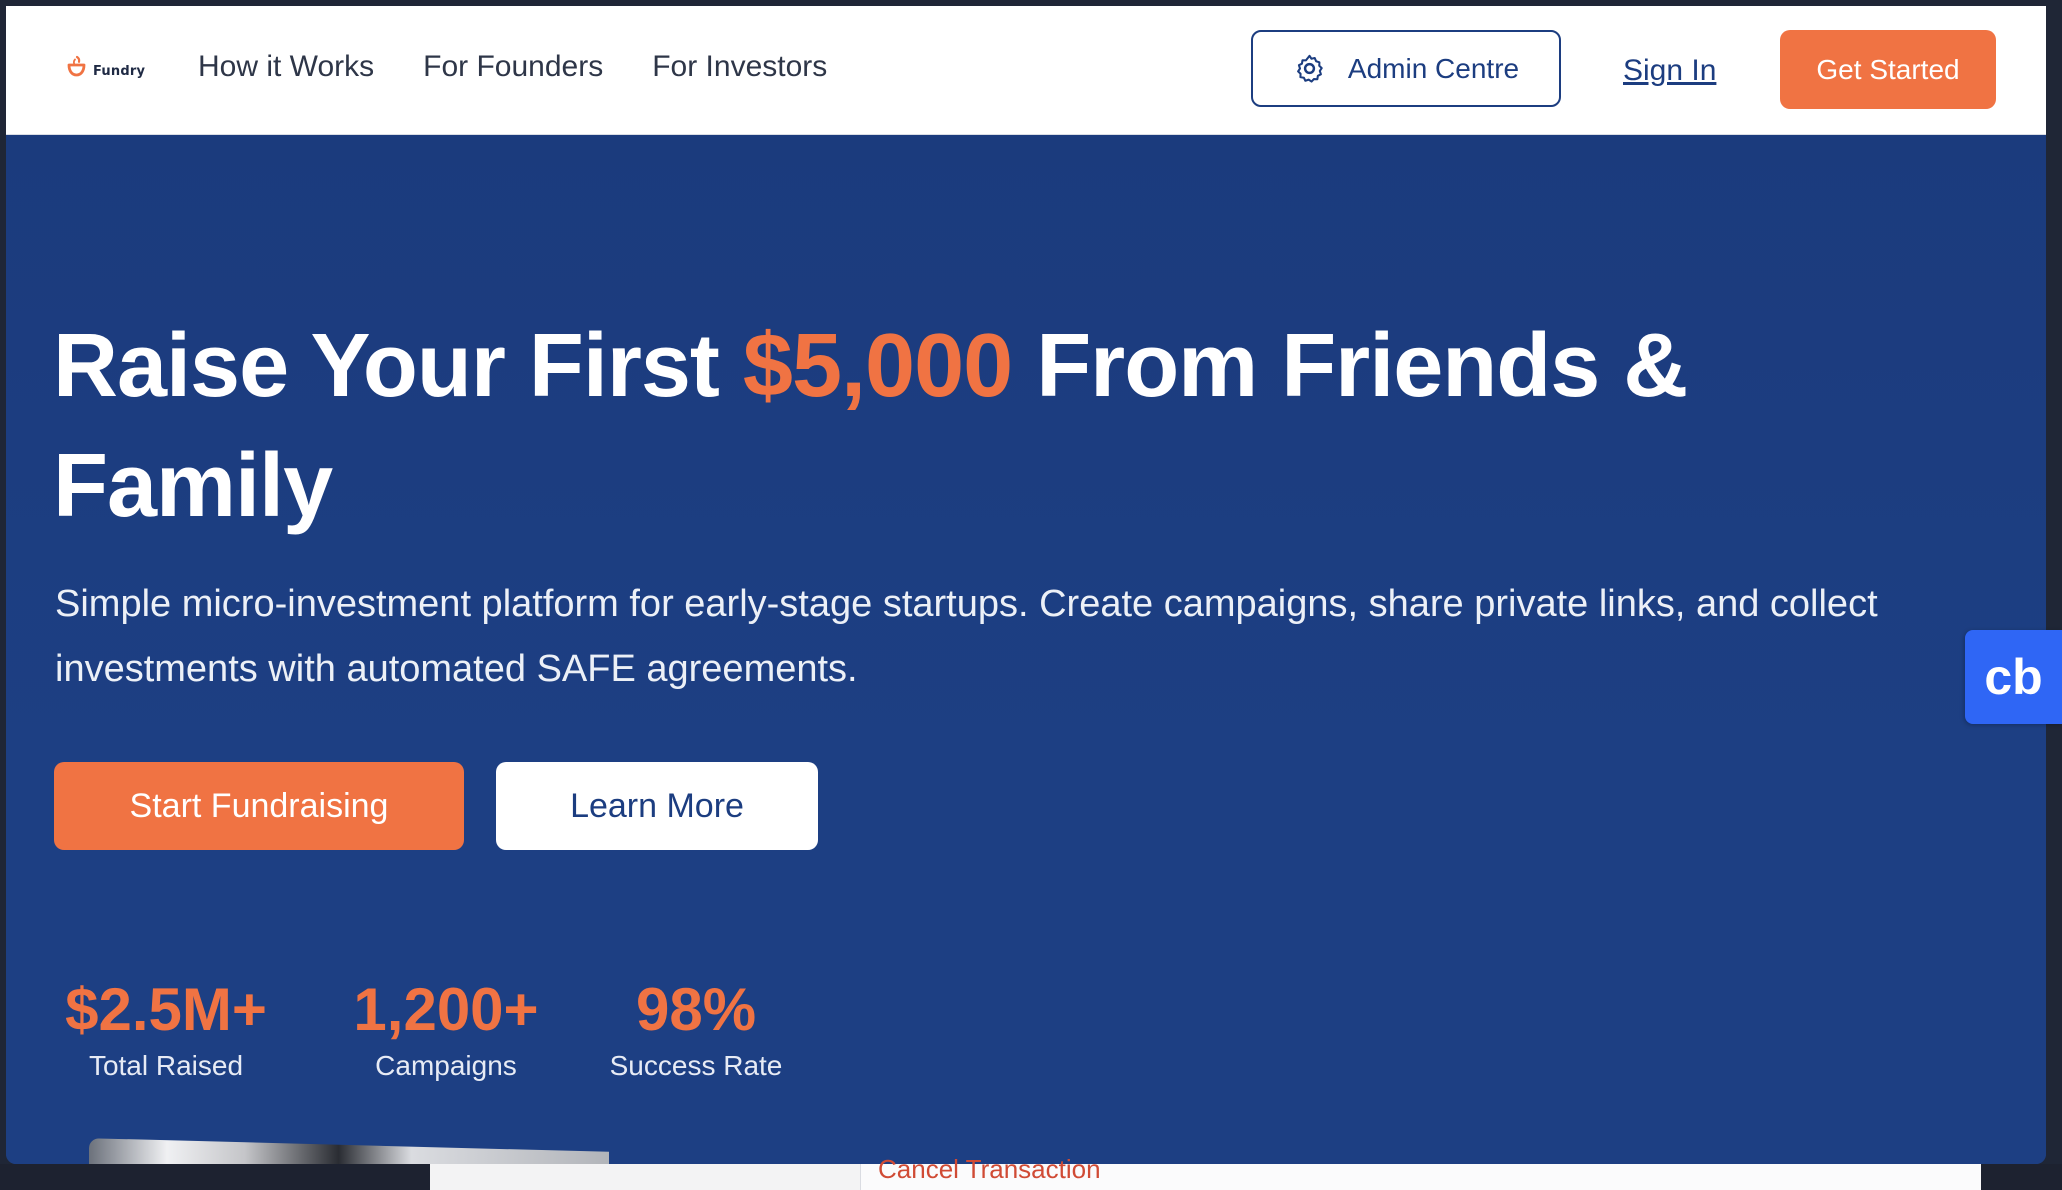  Describe the element at coordinates (259, 806) in the screenshot. I see `start-fundraising-button: Start Fundraising` at that location.